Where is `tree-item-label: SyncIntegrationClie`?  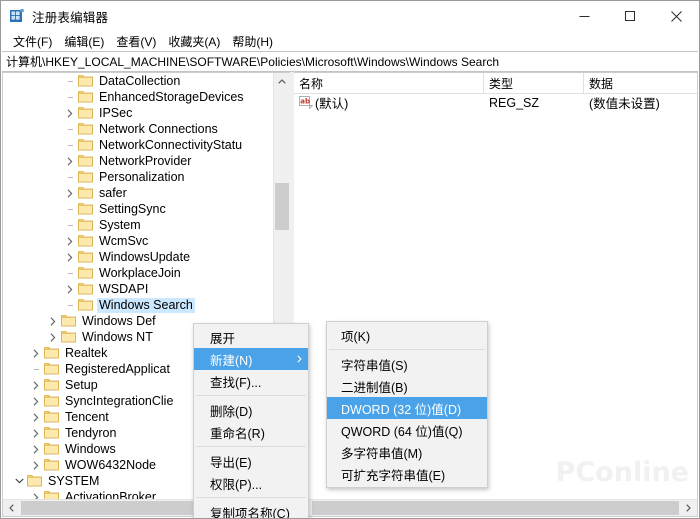 tree-item-label: SyncIntegrationClie is located at coordinates (119, 400).